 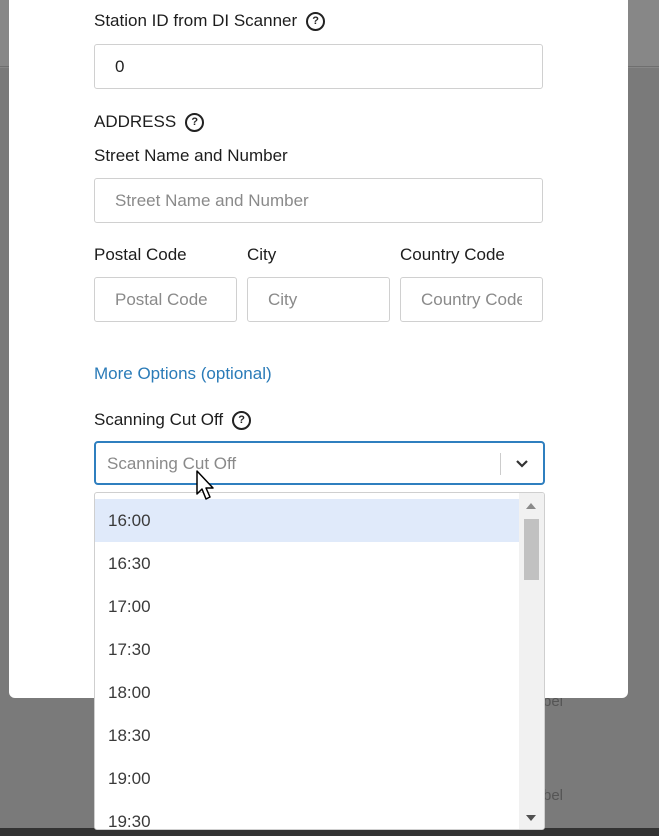 What do you see at coordinates (531, 661) in the screenshot?
I see `dropdown-scrollbar` at bounding box center [531, 661].